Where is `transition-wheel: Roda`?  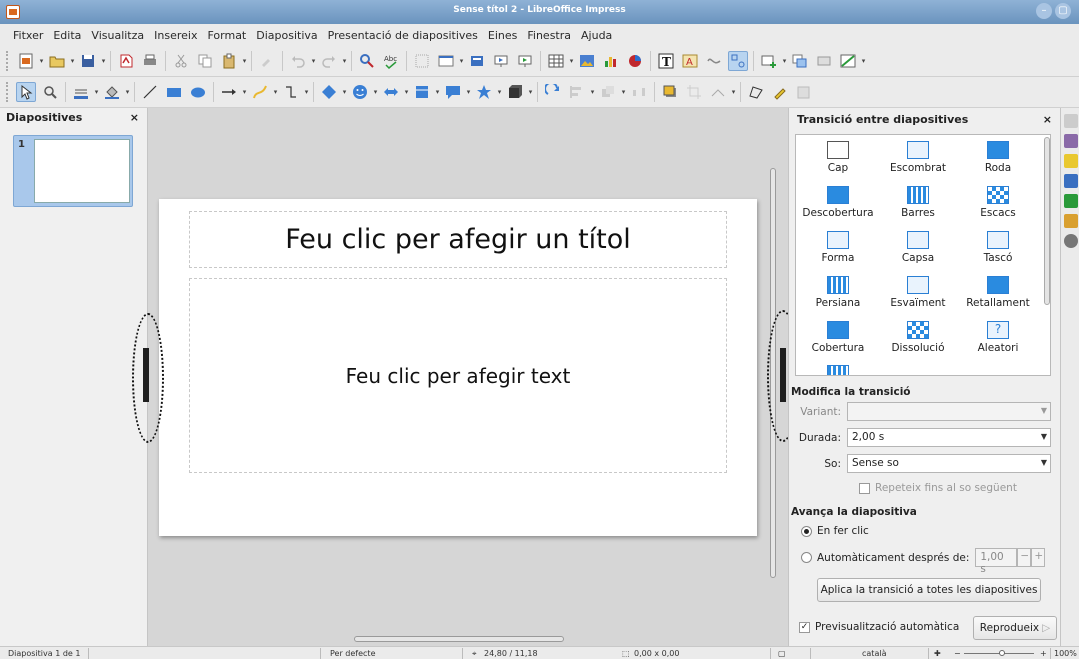
transition-wheel: Roda is located at coordinates (998, 158).